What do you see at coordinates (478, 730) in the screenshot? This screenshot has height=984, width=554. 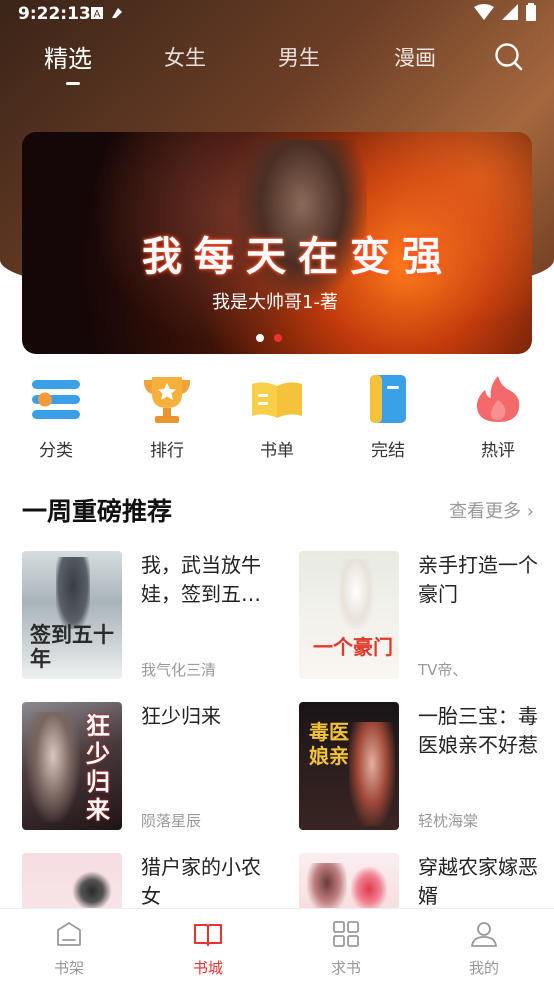 I see `book-title: 一胎三宝：毒医娘亲不好惹` at bounding box center [478, 730].